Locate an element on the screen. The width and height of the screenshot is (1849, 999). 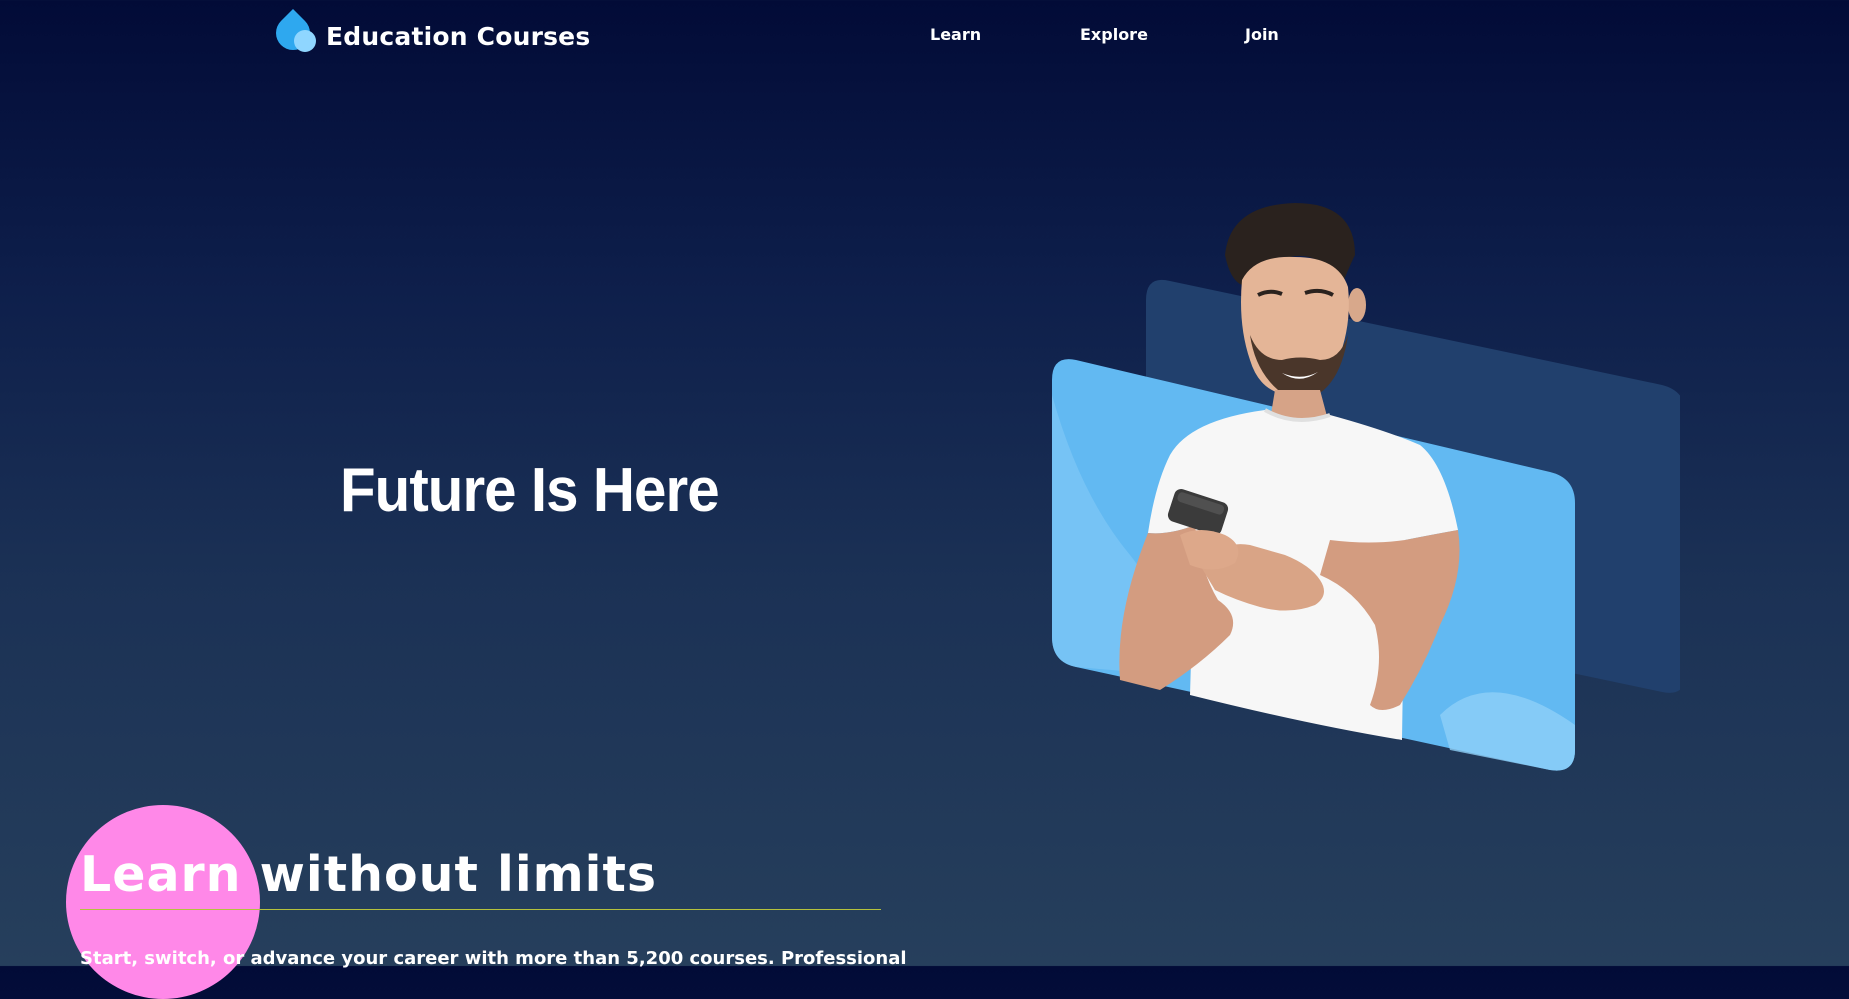
brand-logo: Education Courses is located at coordinates (429, 33).